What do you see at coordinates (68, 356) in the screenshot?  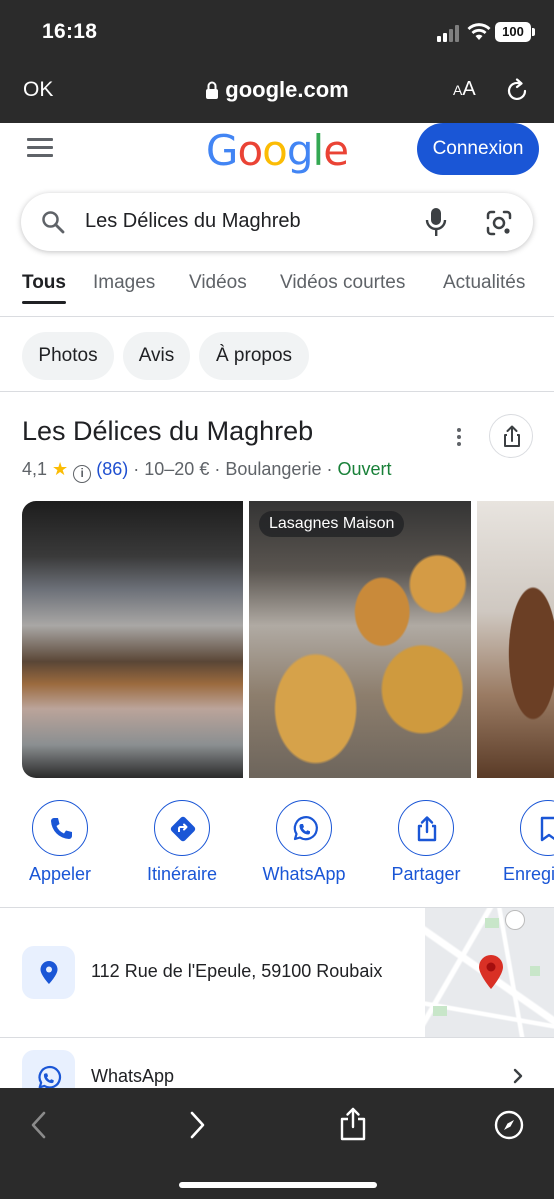 I see `chip-photos: Photos` at bounding box center [68, 356].